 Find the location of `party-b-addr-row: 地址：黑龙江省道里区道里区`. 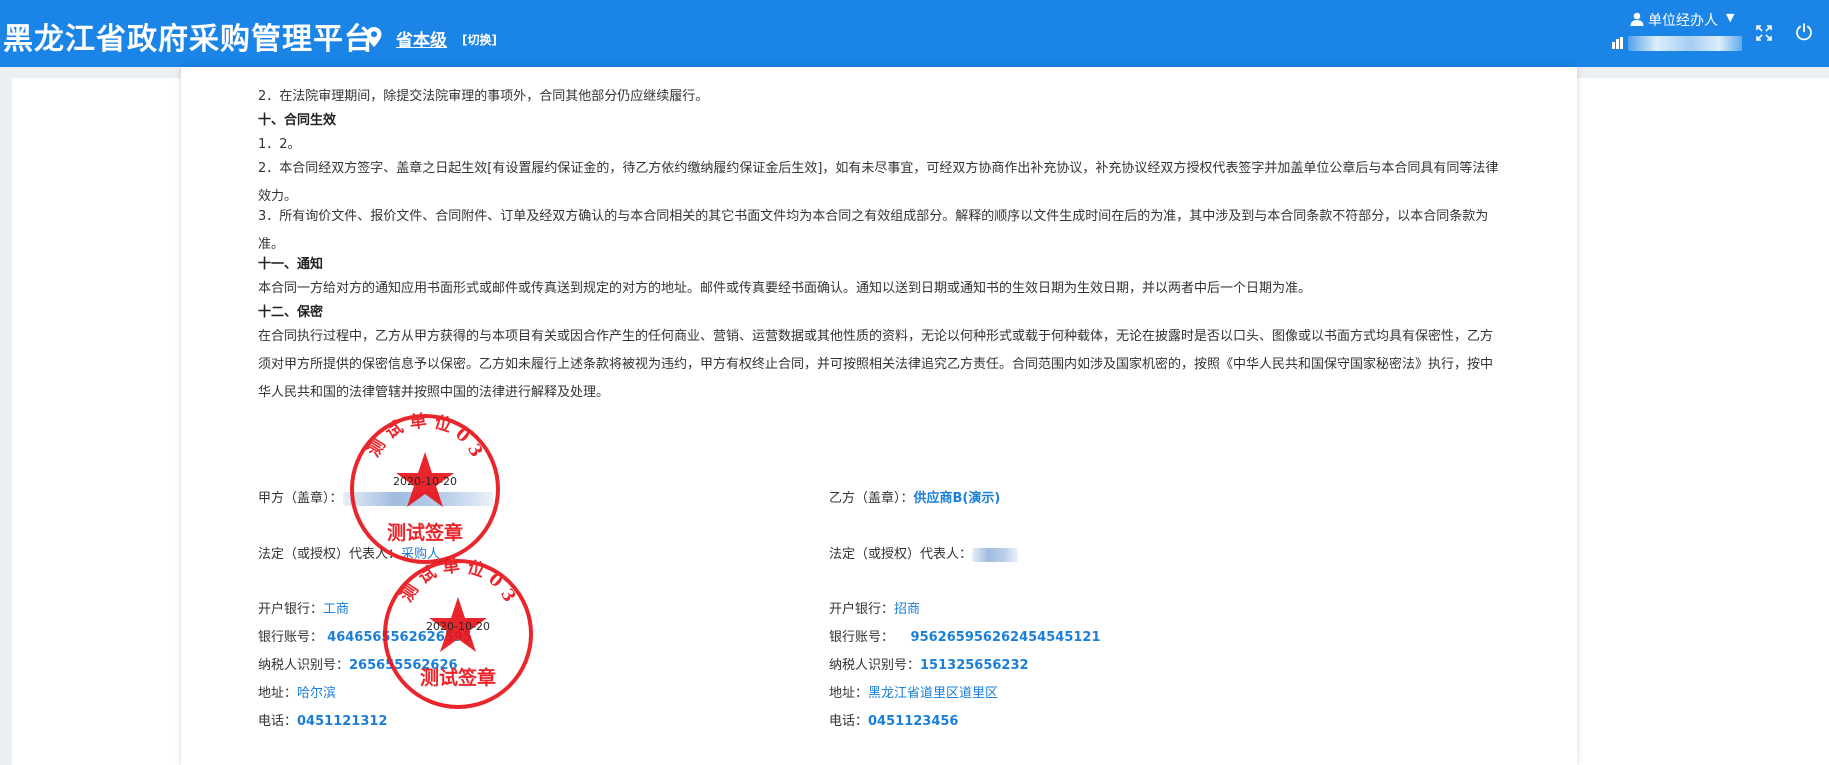

party-b-addr-row: 地址：黑龙江省道里区道里区 is located at coordinates (913, 691).